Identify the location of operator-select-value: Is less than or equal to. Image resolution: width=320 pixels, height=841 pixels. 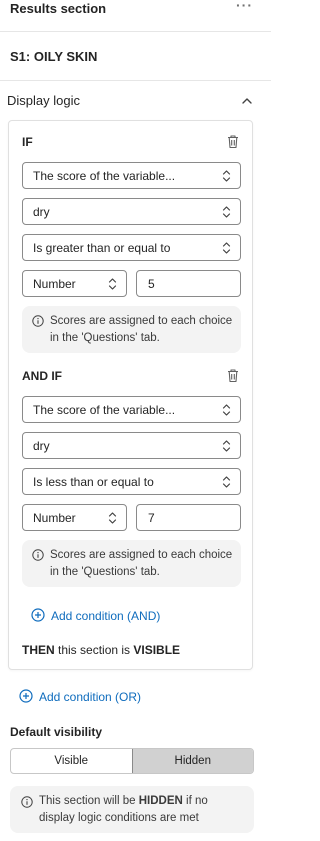
(93, 482).